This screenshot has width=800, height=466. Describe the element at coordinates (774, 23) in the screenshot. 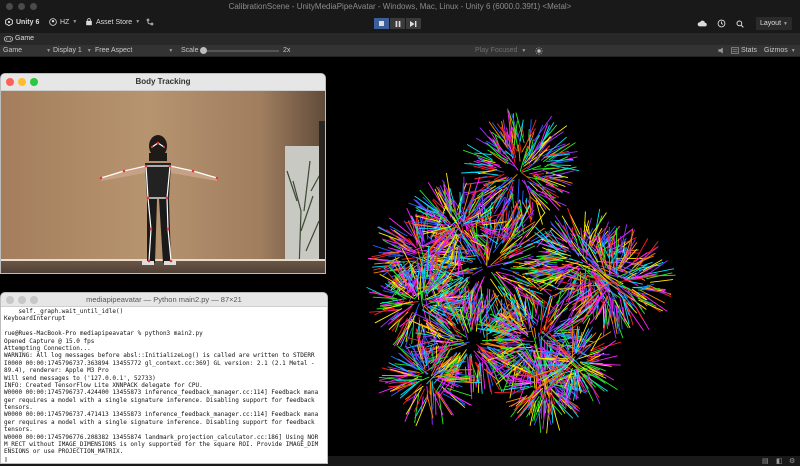

I see `layout-dropdown: Layout ▼` at that location.